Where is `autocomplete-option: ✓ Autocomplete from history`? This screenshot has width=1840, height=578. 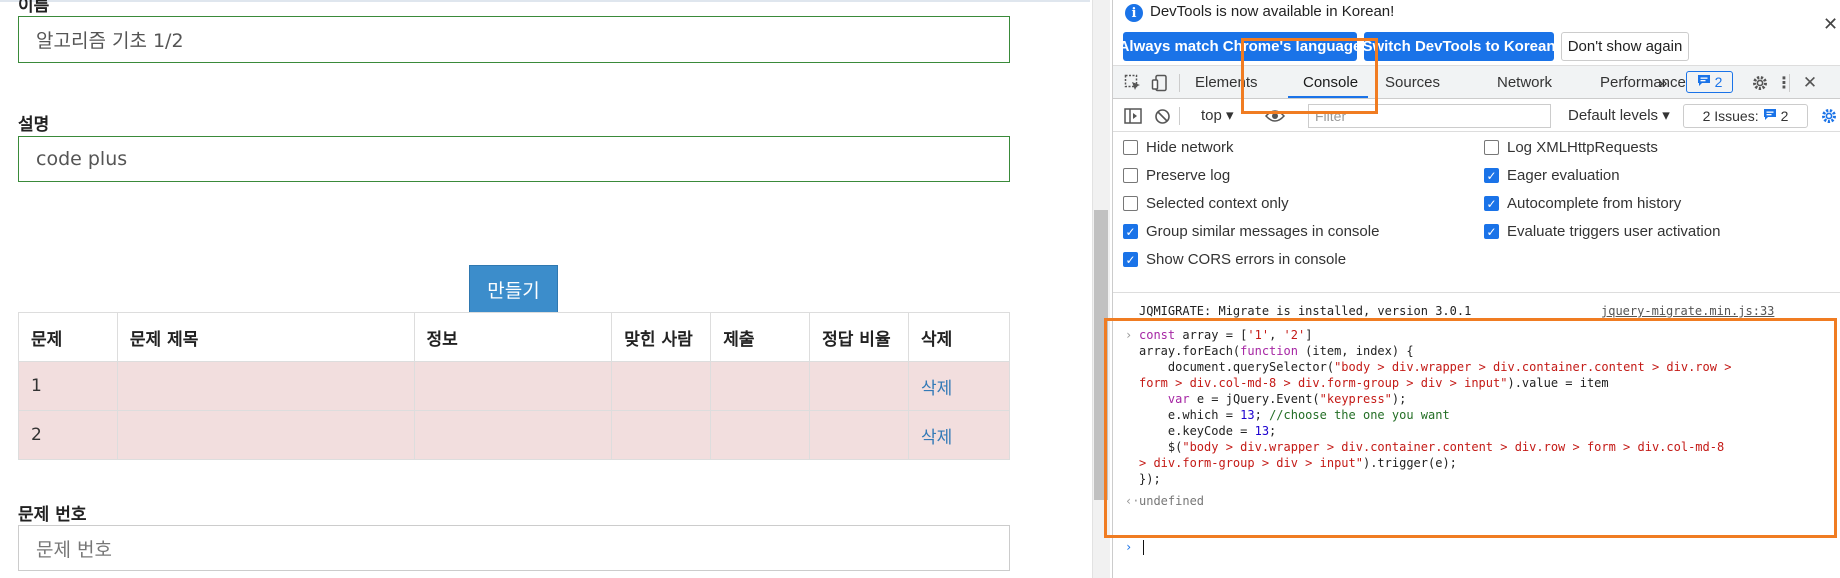
autocomplete-option: ✓ Autocomplete from history is located at coordinates (1582, 203).